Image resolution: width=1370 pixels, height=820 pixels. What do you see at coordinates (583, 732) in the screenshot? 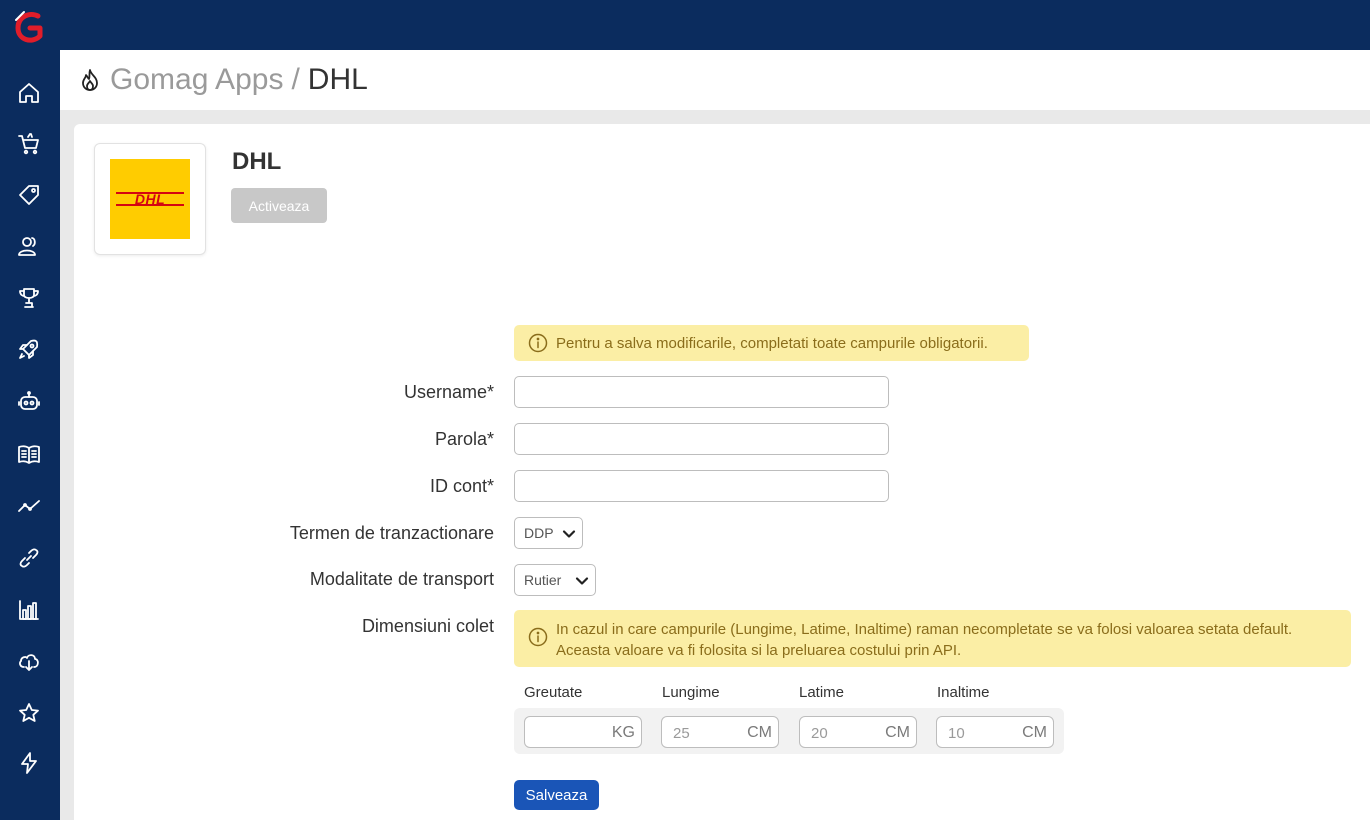
I see `weight-input: KG` at bounding box center [583, 732].